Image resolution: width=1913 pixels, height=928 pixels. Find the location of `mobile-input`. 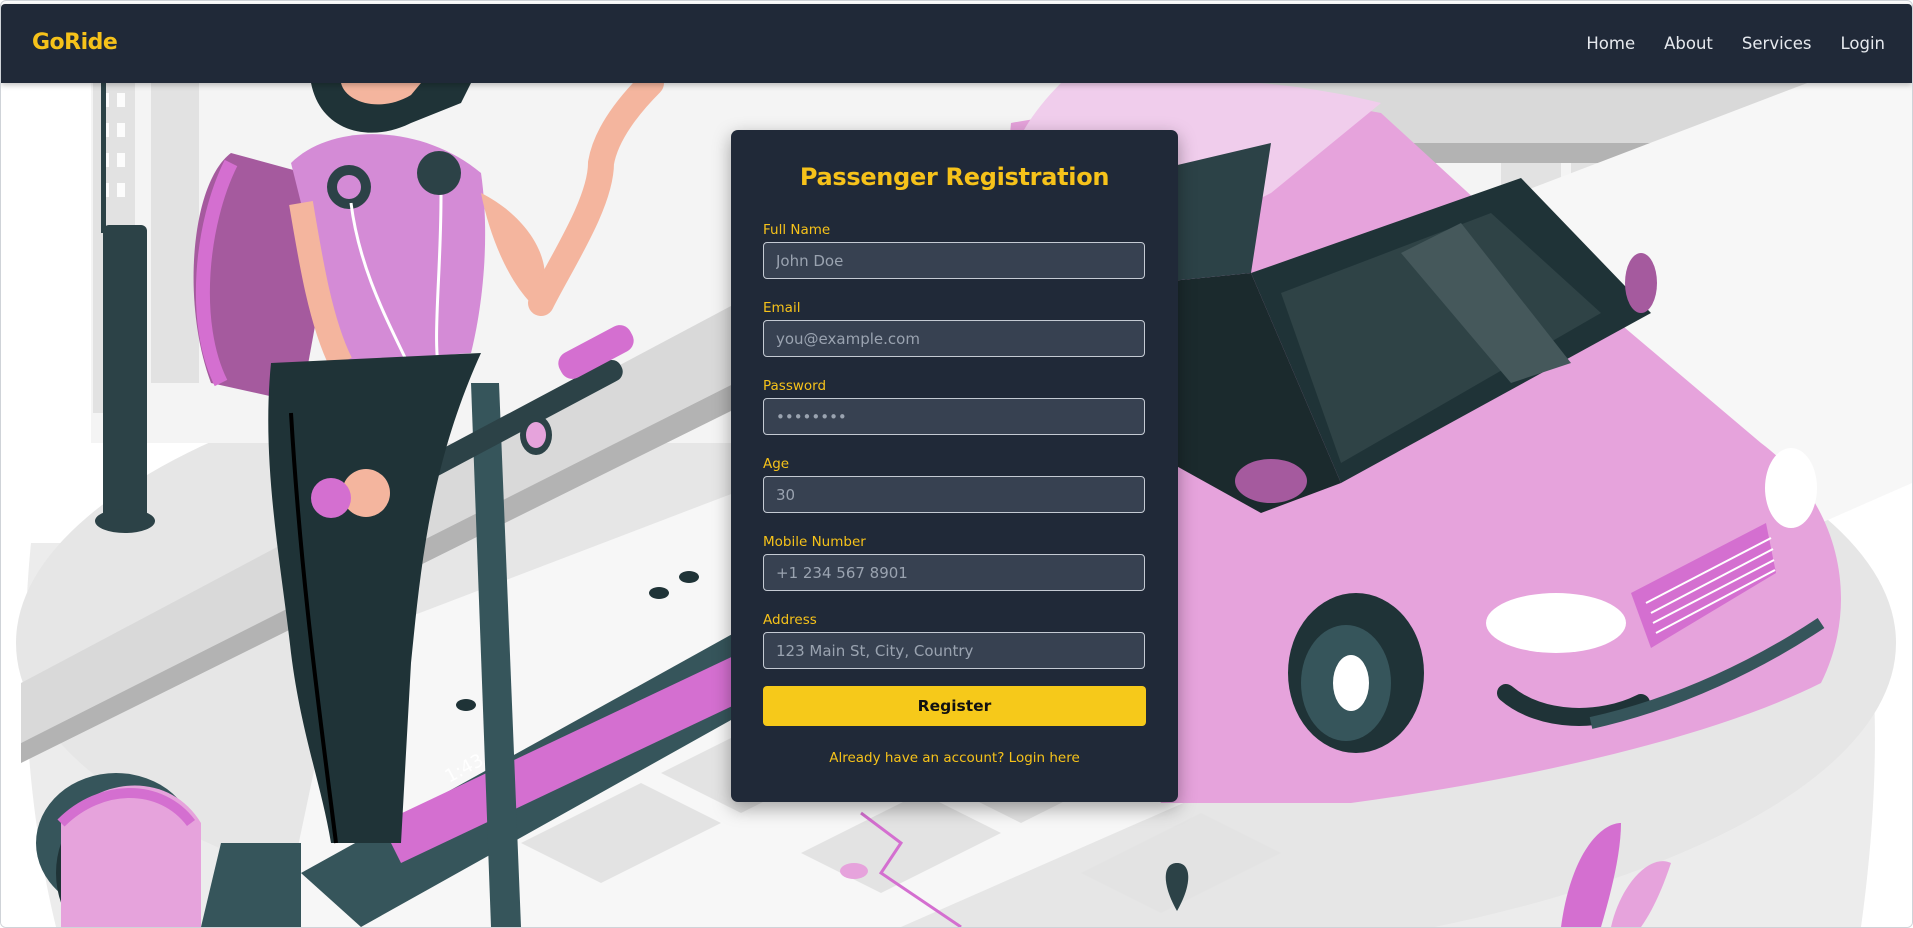

mobile-input is located at coordinates (954, 572).